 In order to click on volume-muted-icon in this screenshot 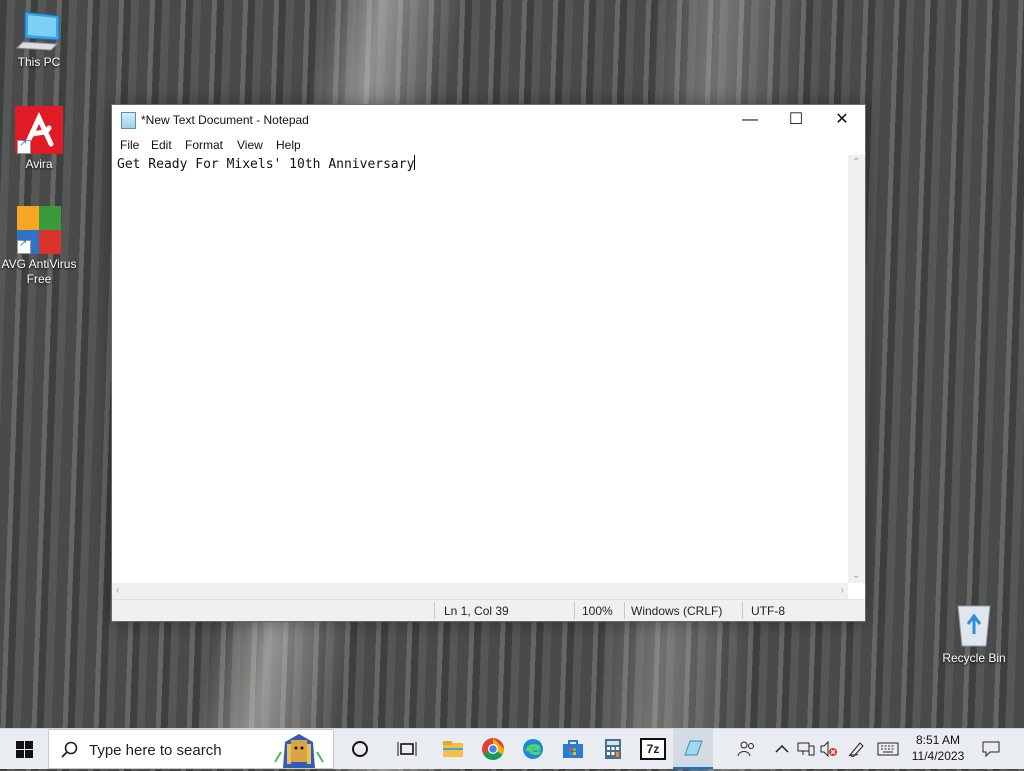, I will do `click(829, 749)`.